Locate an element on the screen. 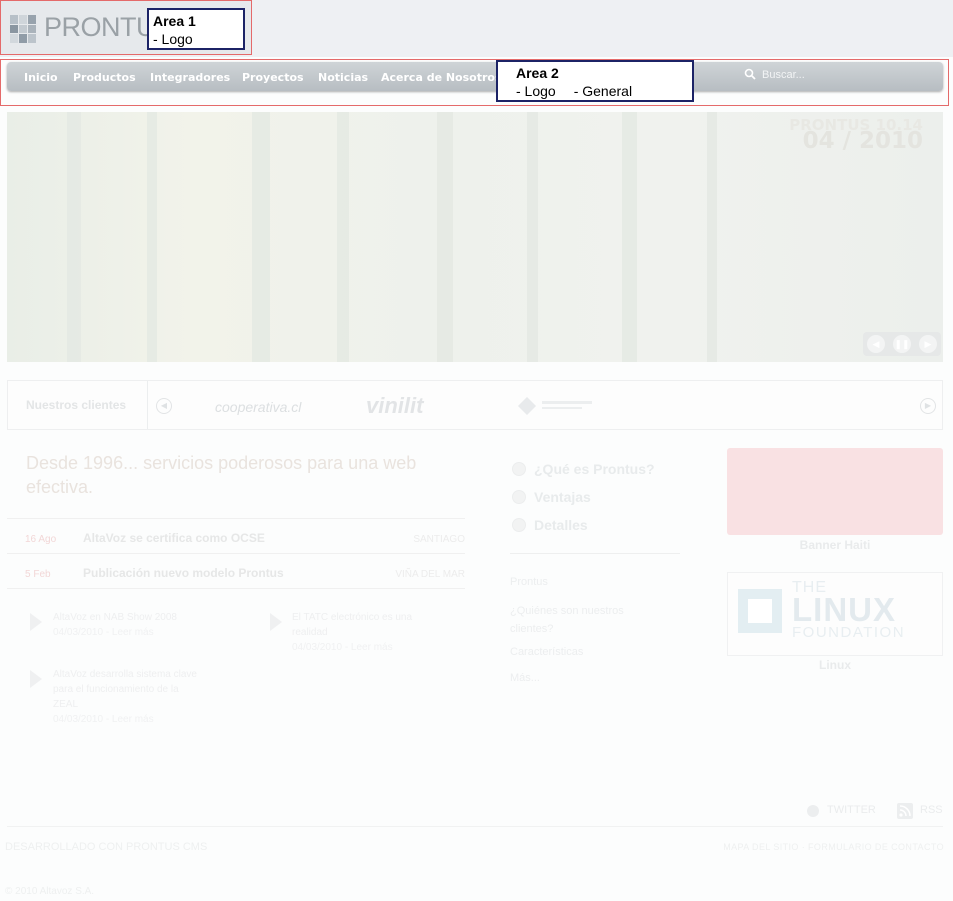 This screenshot has height=901, width=953. nav-item-proyectos: Proyectos is located at coordinates (273, 77).